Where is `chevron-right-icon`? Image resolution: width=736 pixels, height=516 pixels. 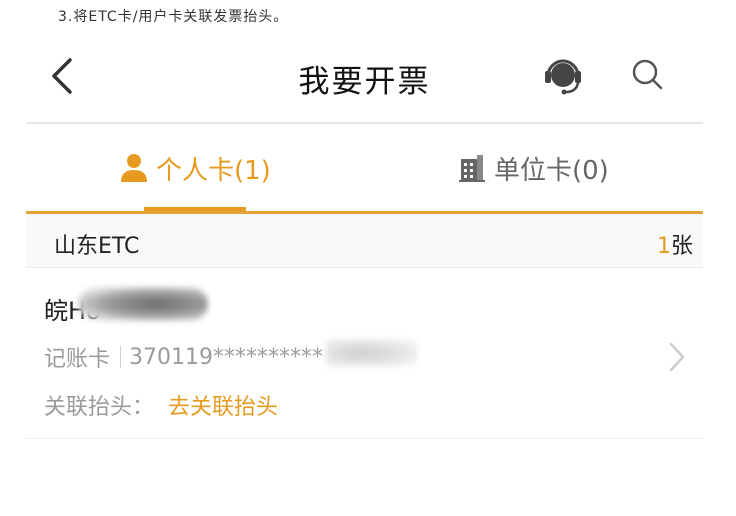 chevron-right-icon is located at coordinates (677, 357).